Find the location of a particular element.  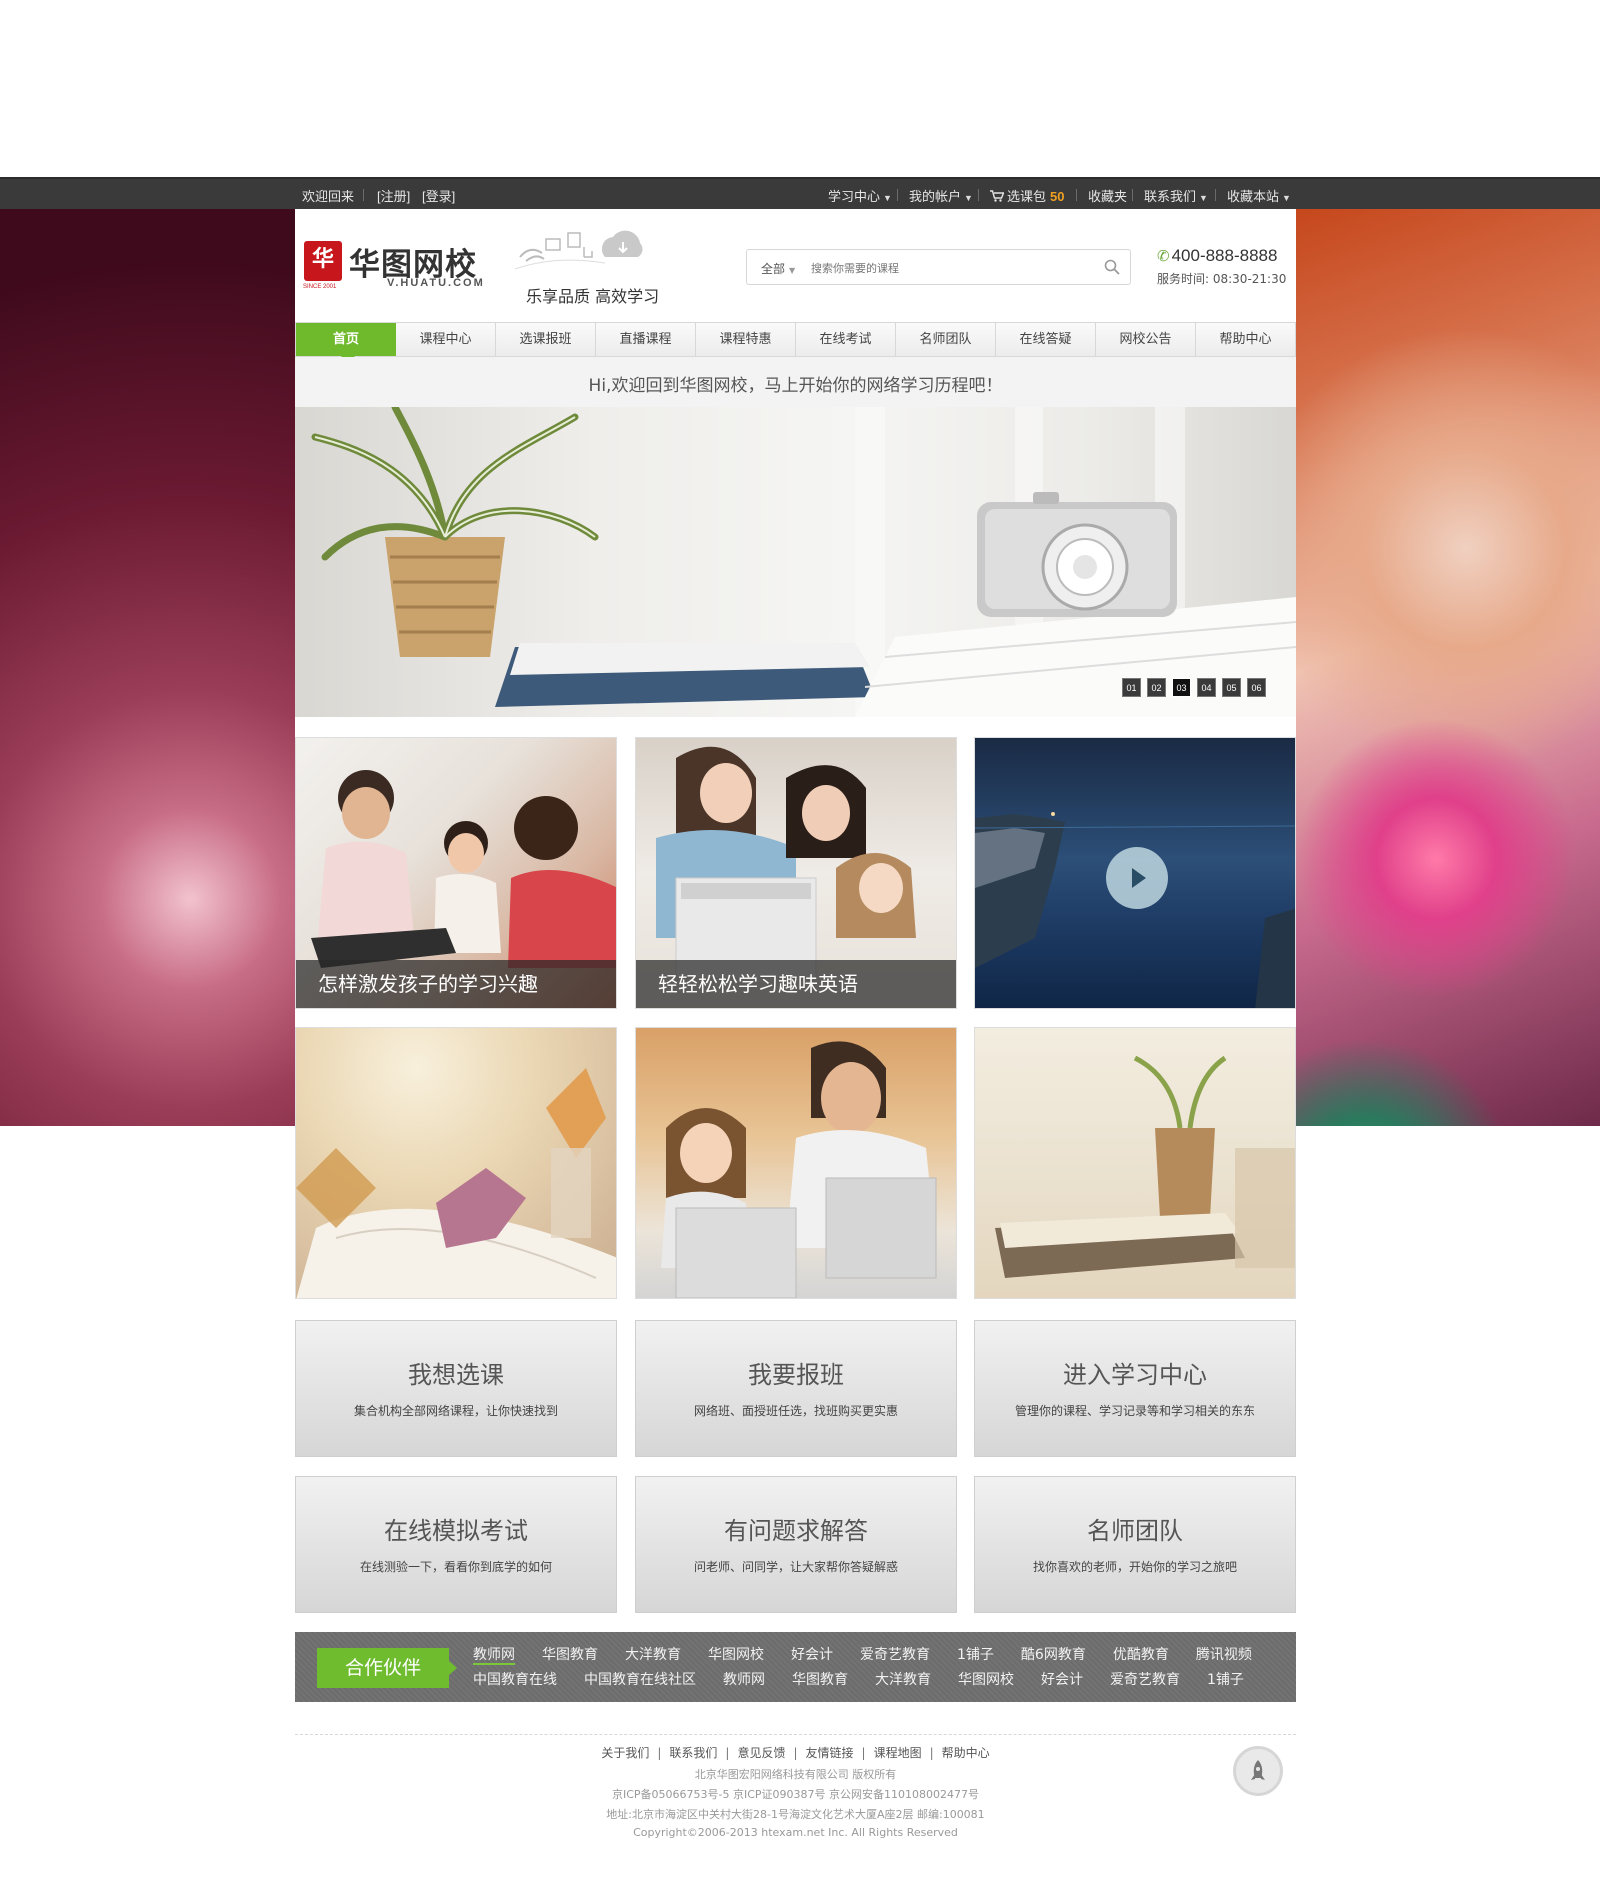

search-icon is located at coordinates (1112, 267).